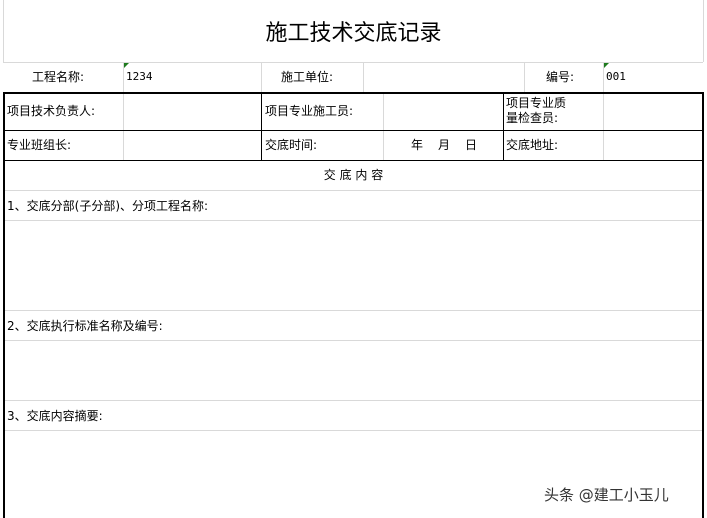  Describe the element at coordinates (606, 495) in the screenshot. I see `watermark: 头条 @建工小玉儿` at that location.